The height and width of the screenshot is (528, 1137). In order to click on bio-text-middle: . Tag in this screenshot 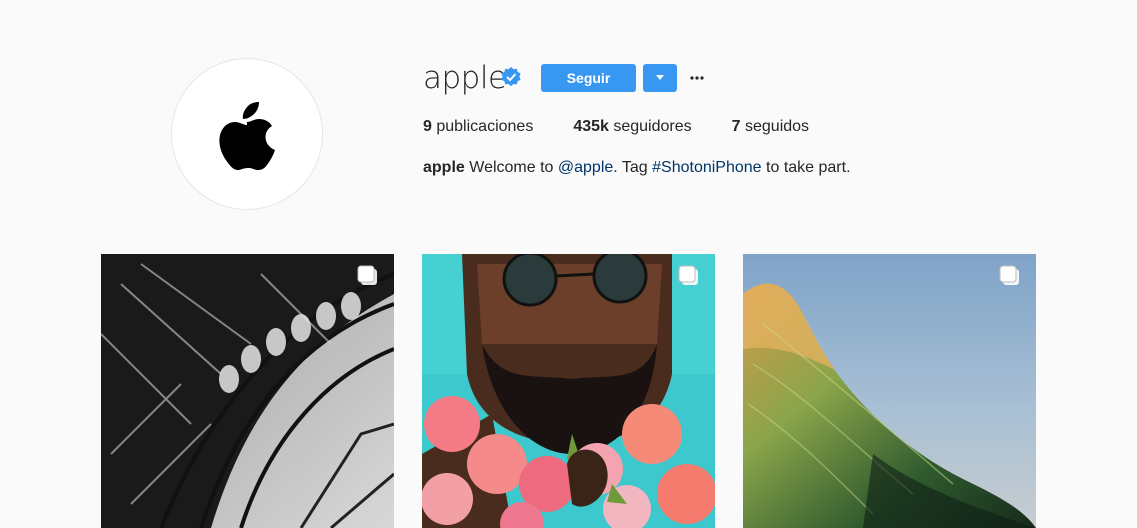, I will do `click(630, 167)`.